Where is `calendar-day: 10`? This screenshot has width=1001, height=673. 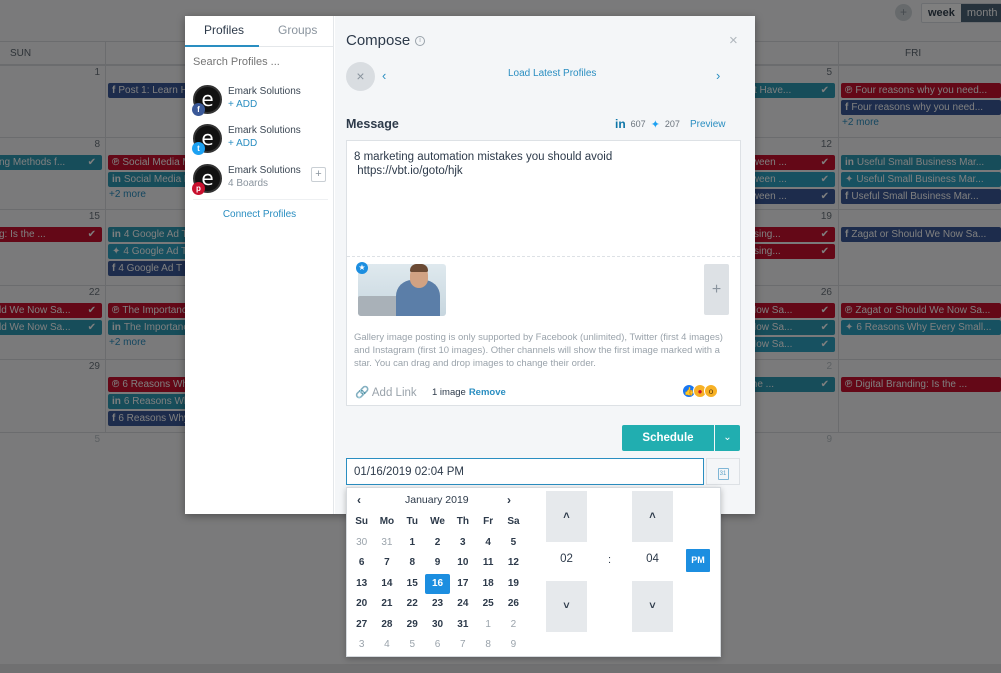
calendar-day: 10 is located at coordinates (462, 563).